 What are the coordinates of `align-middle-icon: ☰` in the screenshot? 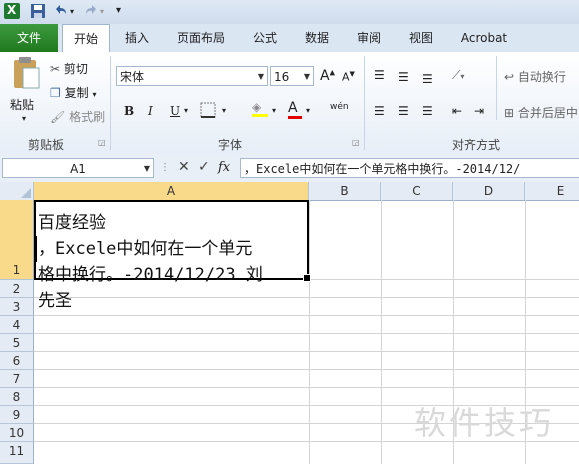 It's located at (403, 77).